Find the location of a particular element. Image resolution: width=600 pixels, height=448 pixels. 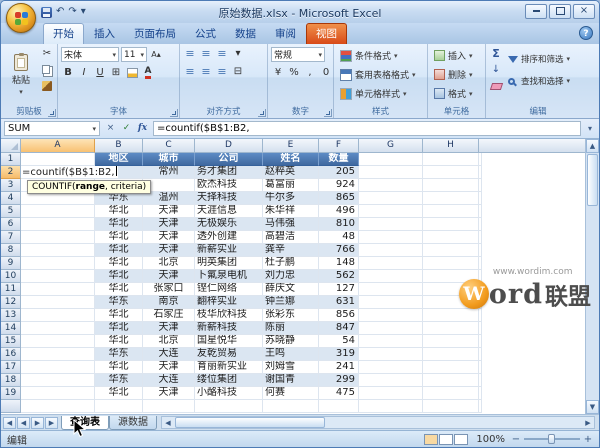

cell-D1: 公司 is located at coordinates (229, 159).